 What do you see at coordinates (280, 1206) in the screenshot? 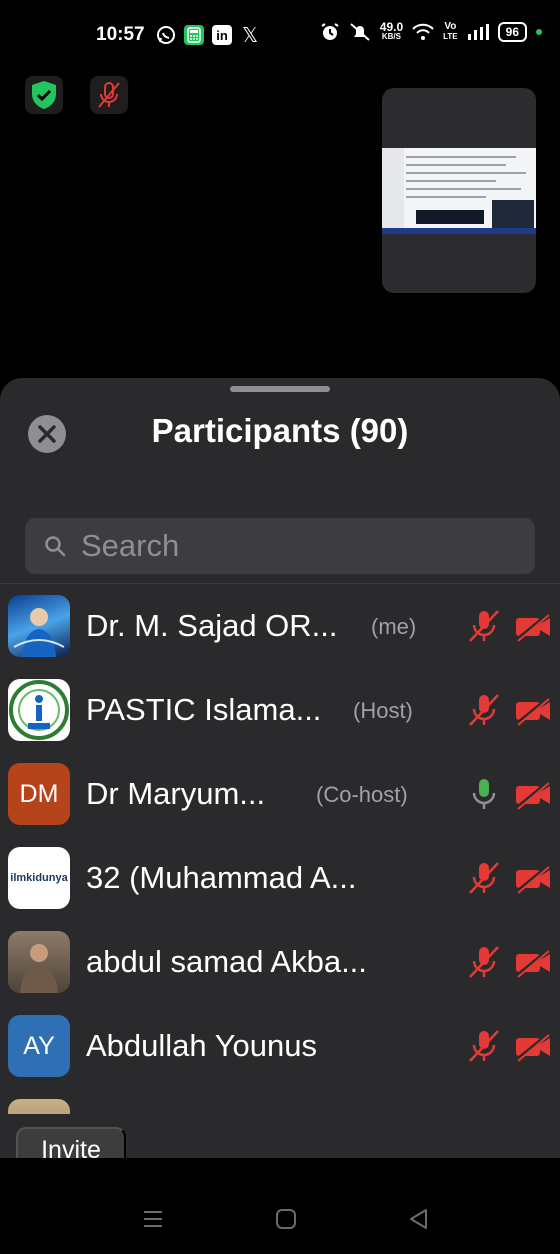
I see `system-nav-bar` at bounding box center [280, 1206].